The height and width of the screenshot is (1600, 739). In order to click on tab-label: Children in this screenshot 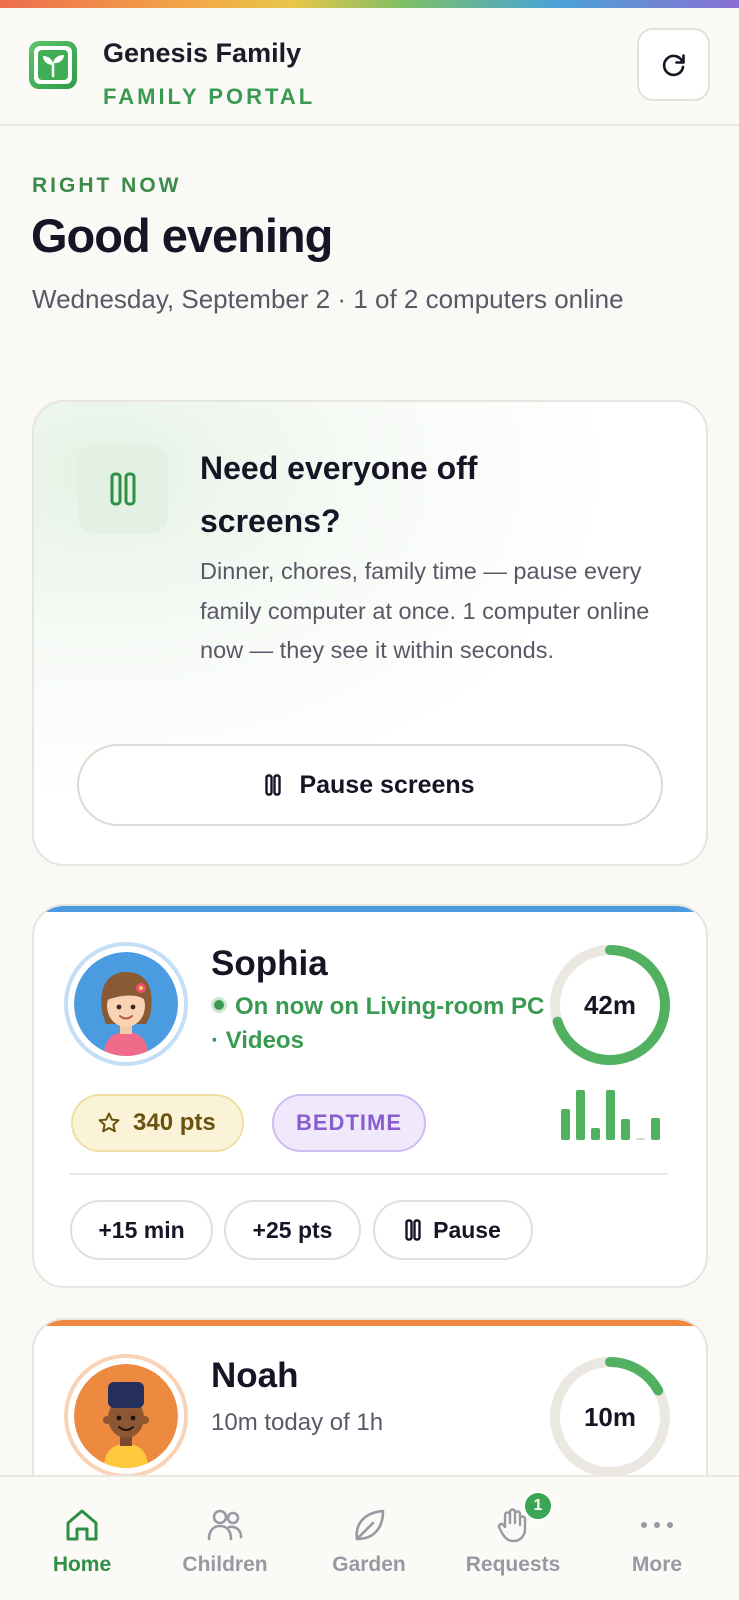, I will do `click(225, 1564)`.